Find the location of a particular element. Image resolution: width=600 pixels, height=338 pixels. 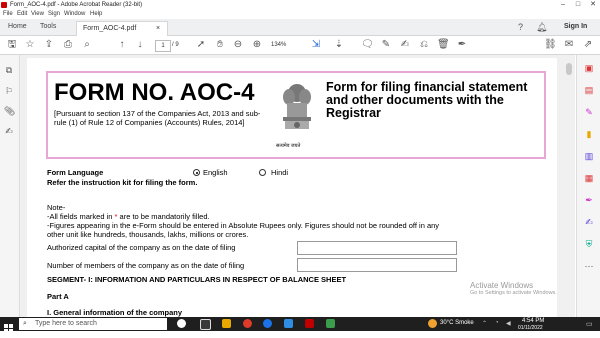

authorized-capital-input is located at coordinates (377, 248).